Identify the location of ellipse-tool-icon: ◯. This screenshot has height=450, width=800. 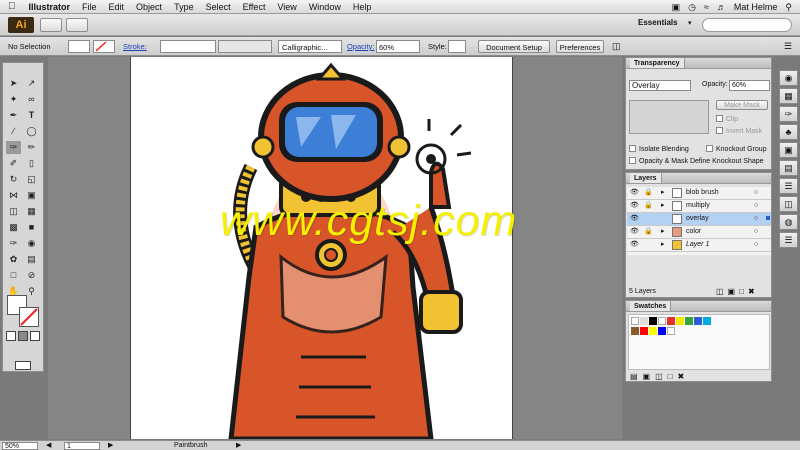
(31, 131).